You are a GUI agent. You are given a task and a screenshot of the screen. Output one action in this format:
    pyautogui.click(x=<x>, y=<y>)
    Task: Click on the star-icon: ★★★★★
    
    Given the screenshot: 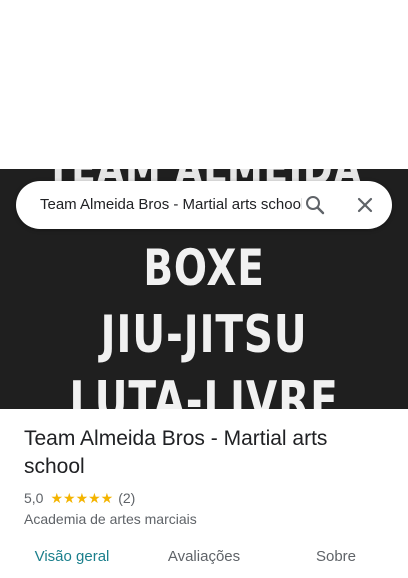 What is the action you would take?
    pyautogui.click(x=82, y=497)
    